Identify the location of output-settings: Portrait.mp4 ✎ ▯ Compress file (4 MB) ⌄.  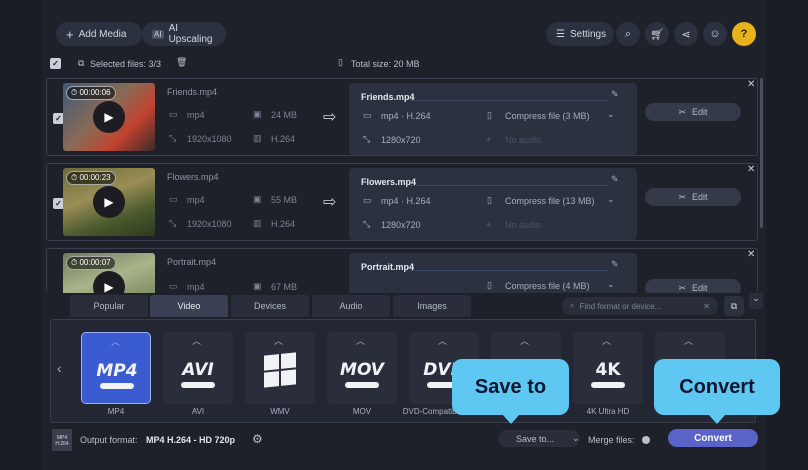
(493, 273).